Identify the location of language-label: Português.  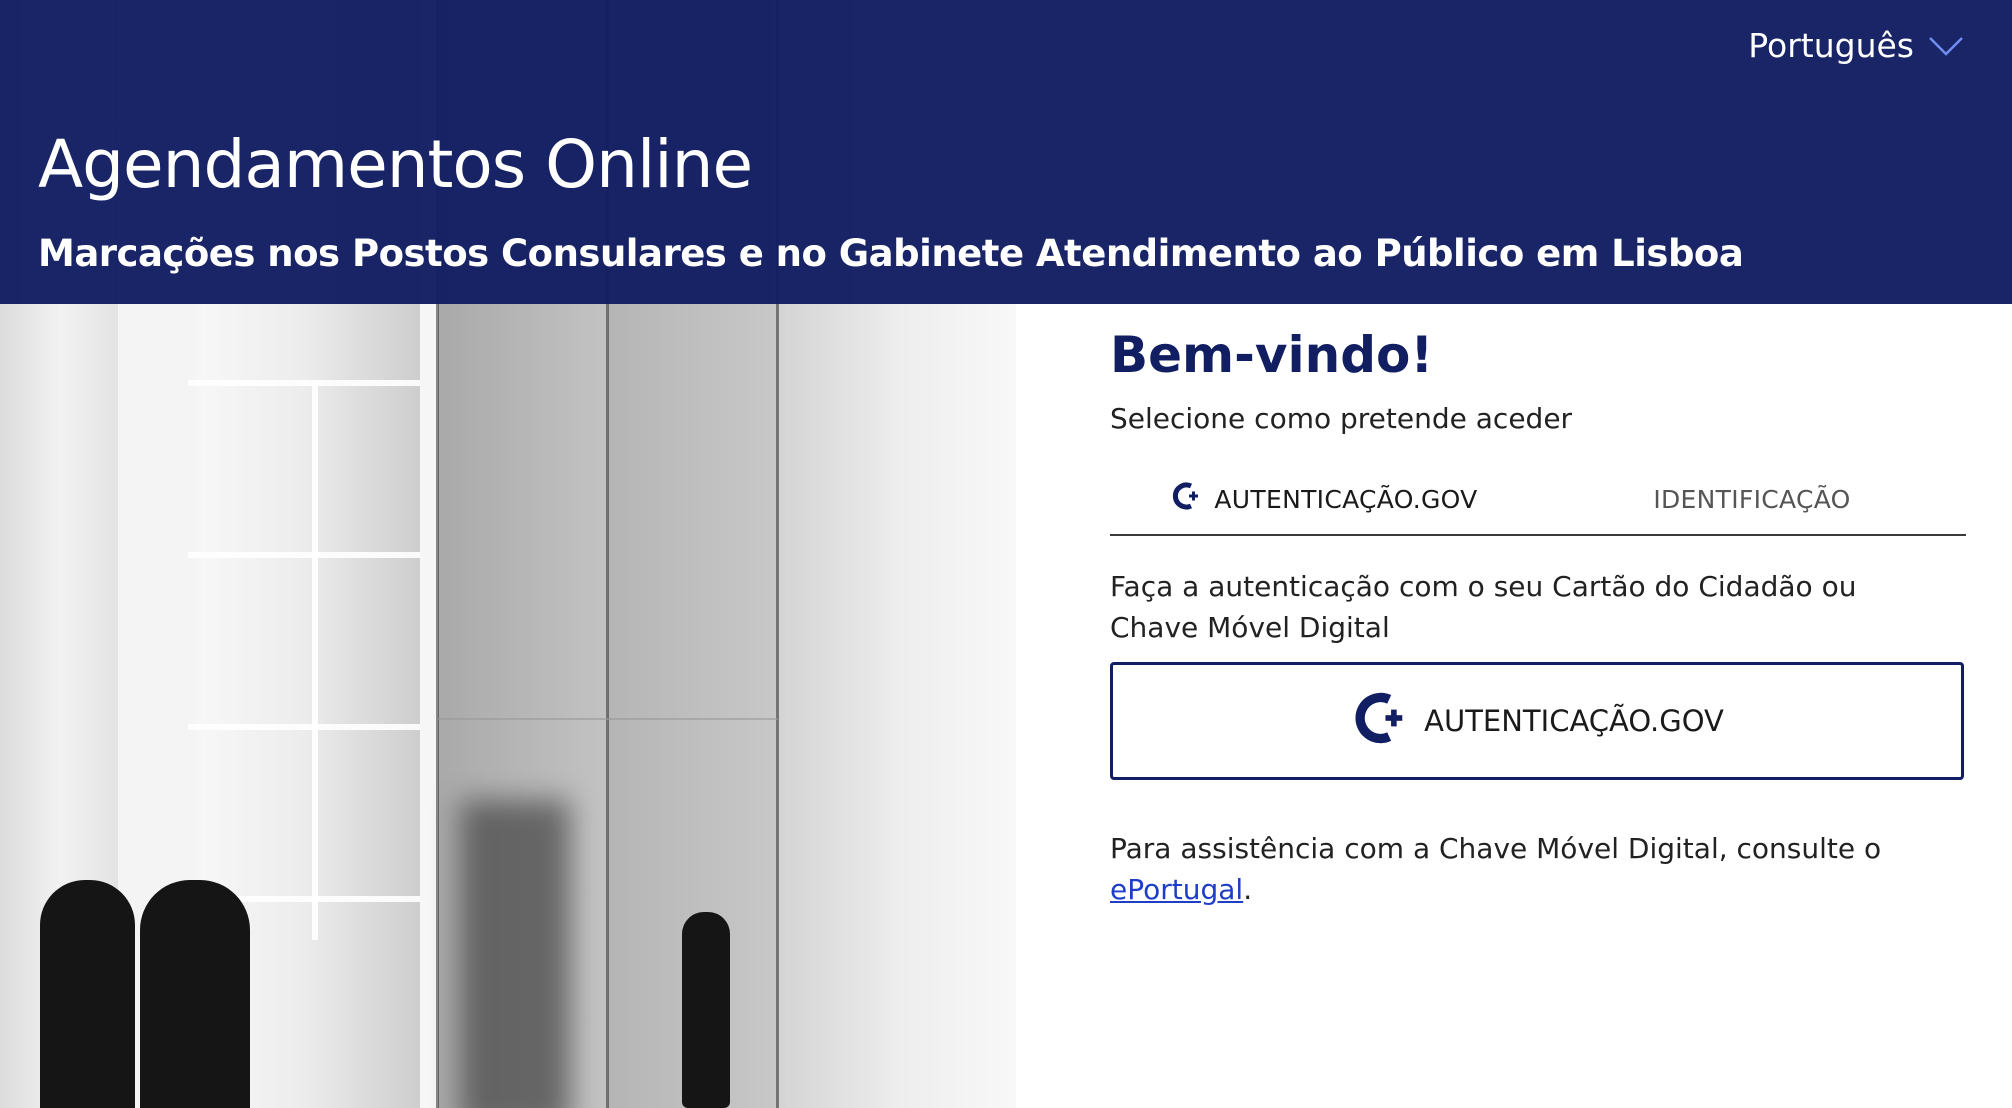
(1831, 45).